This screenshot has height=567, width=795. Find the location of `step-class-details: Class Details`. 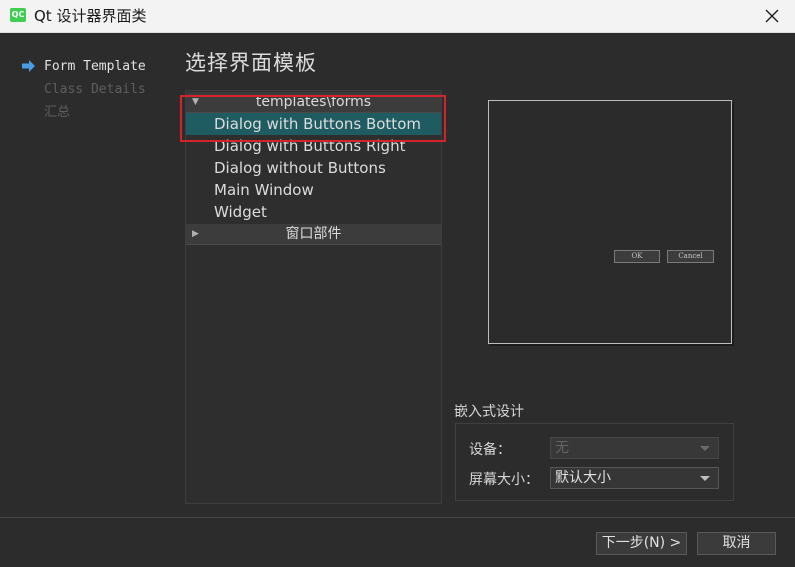

step-class-details: Class Details is located at coordinates (84, 89).